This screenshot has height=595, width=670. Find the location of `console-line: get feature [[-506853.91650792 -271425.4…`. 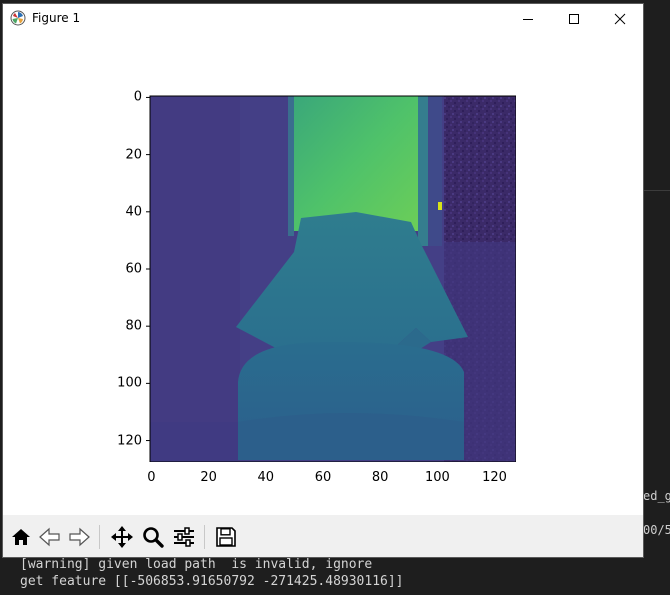

console-line: get feature [[-506853.91650792 -271425.4… is located at coordinates (212, 581).